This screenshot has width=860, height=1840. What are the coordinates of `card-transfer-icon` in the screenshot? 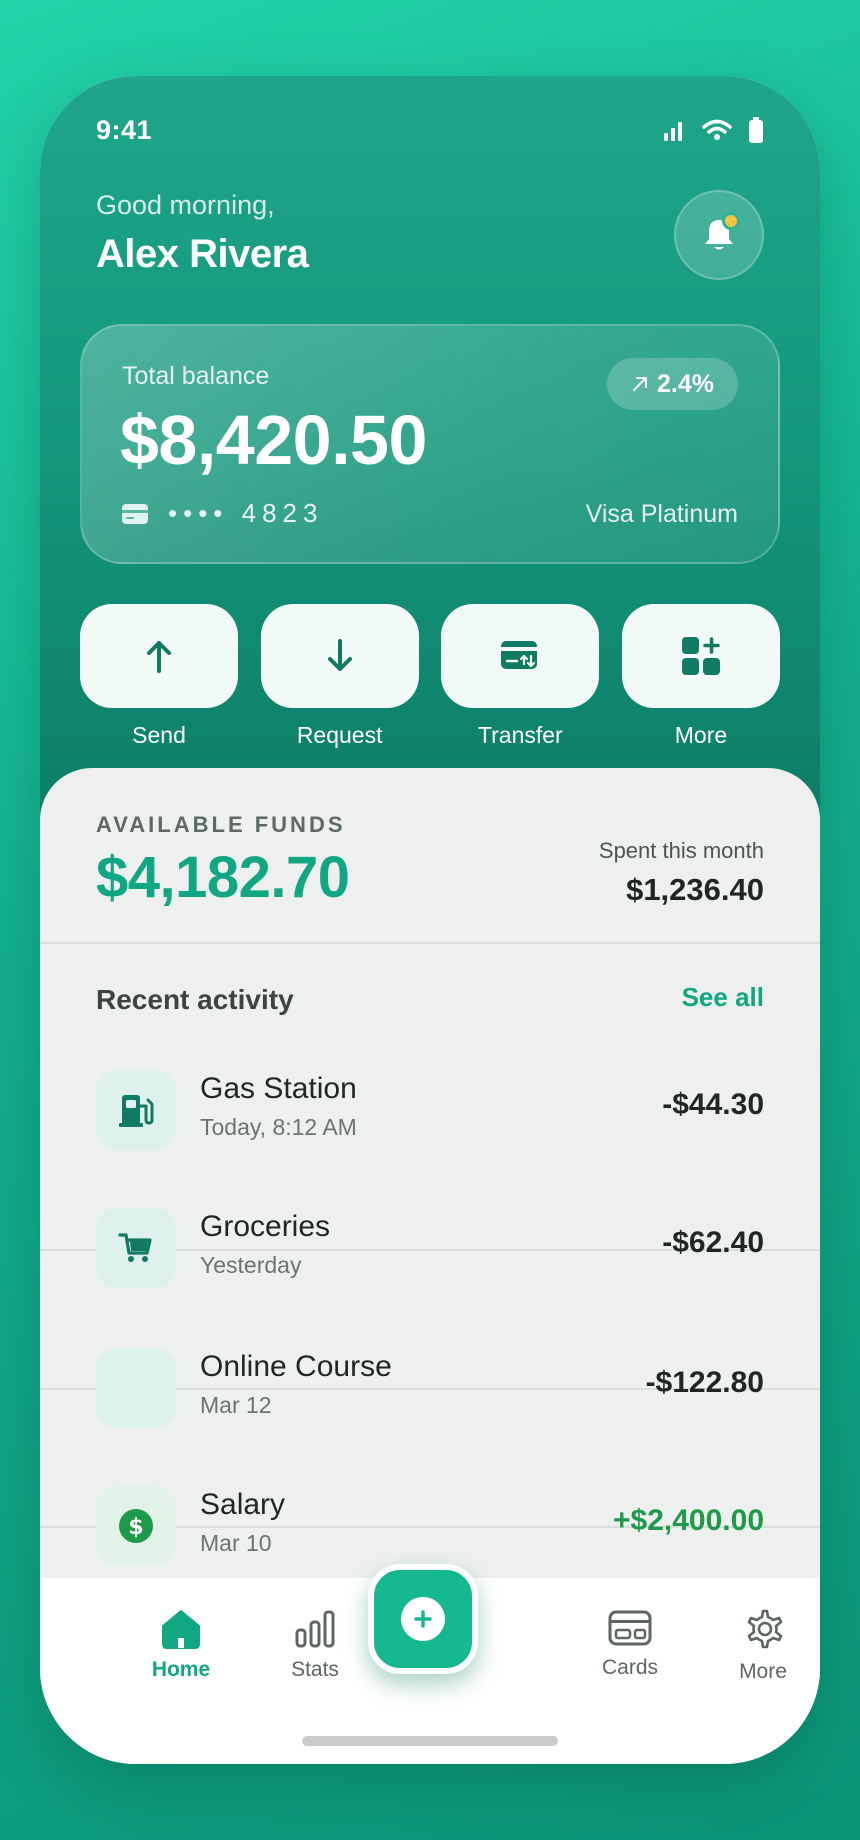 It's located at (519, 655).